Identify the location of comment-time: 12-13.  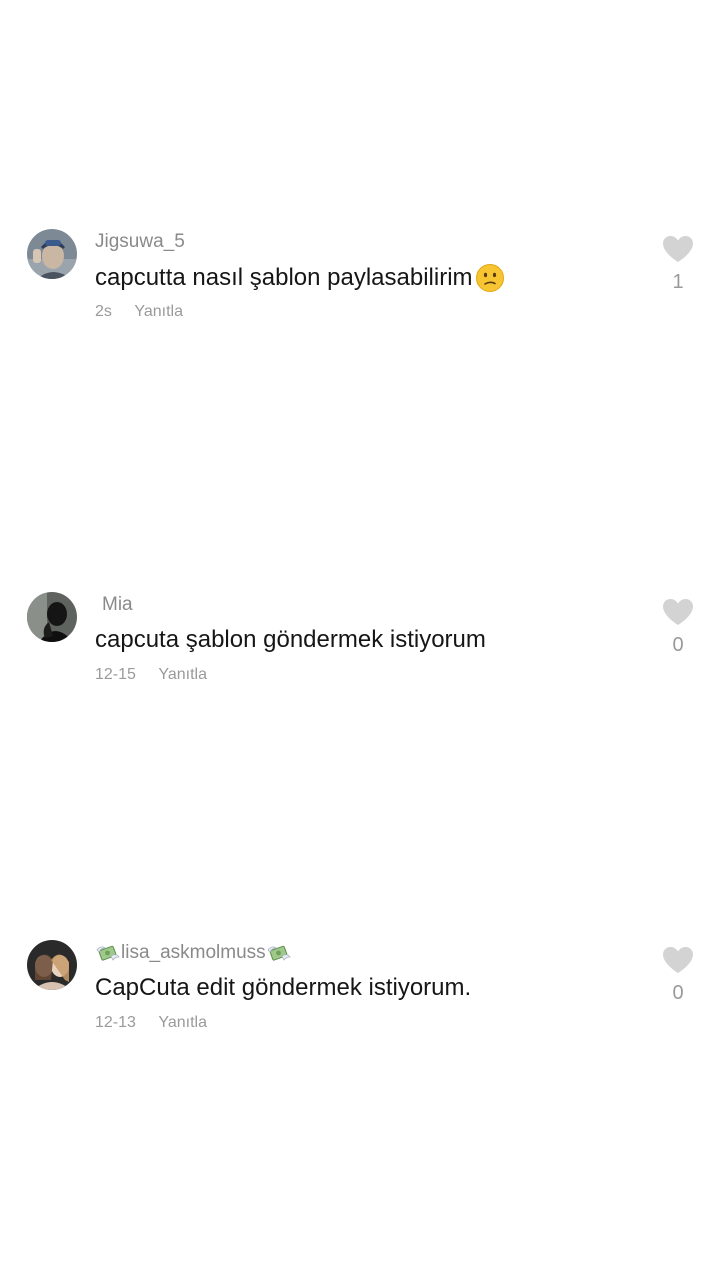
(115, 1022).